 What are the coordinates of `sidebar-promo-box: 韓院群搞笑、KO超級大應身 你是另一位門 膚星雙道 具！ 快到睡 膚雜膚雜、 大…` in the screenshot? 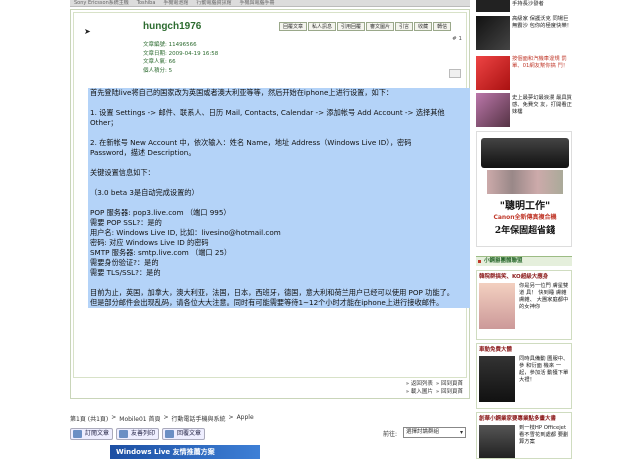 It's located at (524, 305).